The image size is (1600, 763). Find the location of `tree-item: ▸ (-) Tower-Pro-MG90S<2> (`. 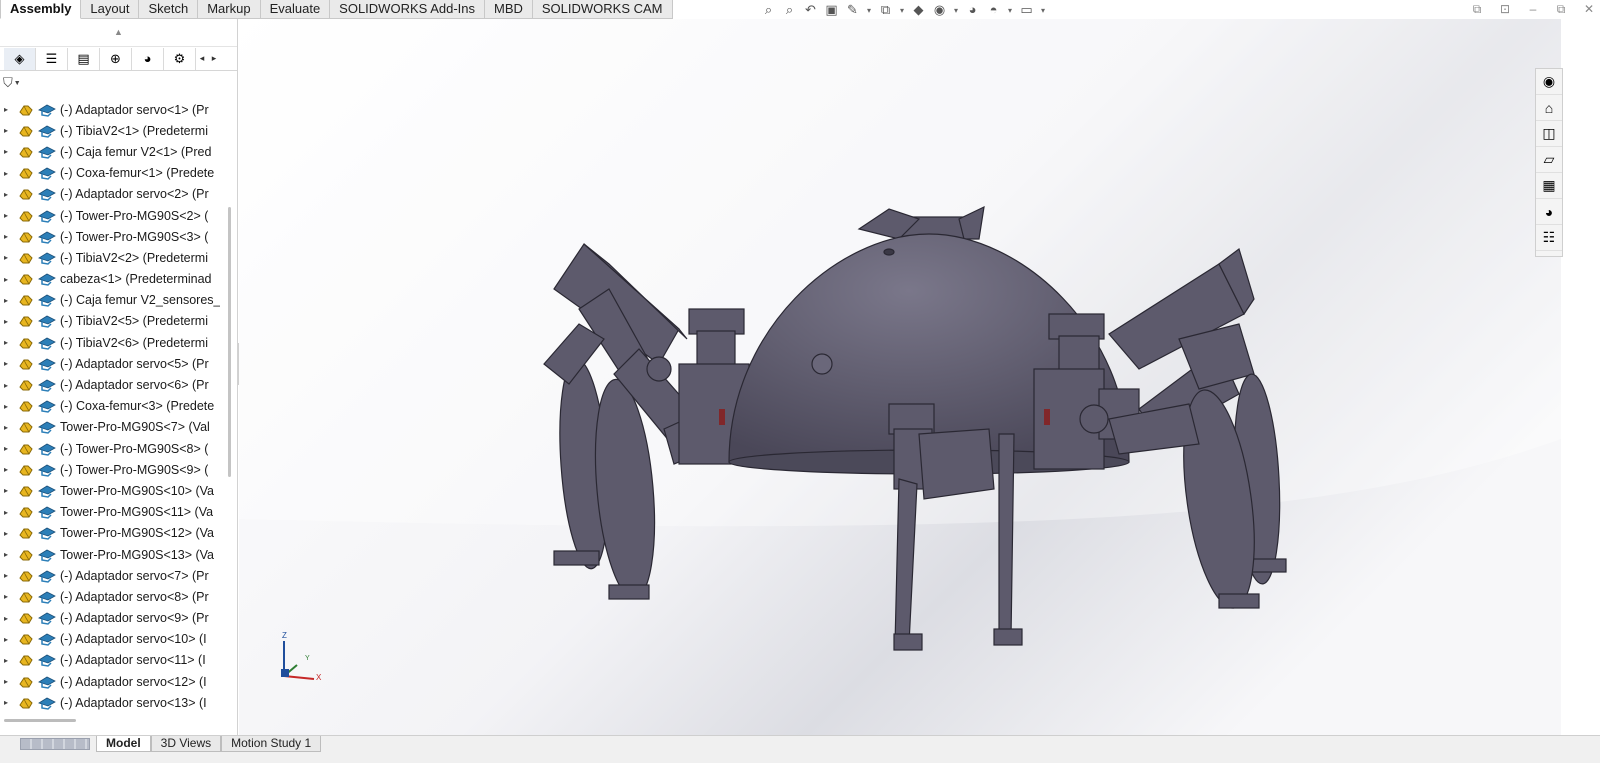

tree-item: ▸ (-) Tower-Pro-MG90S<2> ( is located at coordinates (114, 215).